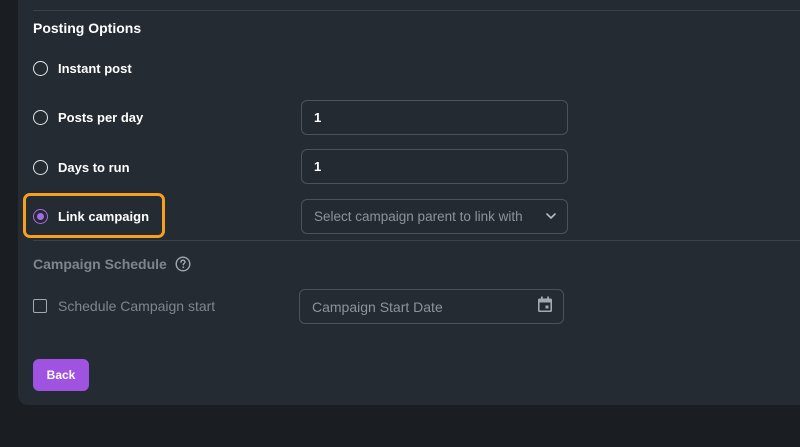  I want to click on date-placeholder: Campaign Start Date, so click(377, 306).